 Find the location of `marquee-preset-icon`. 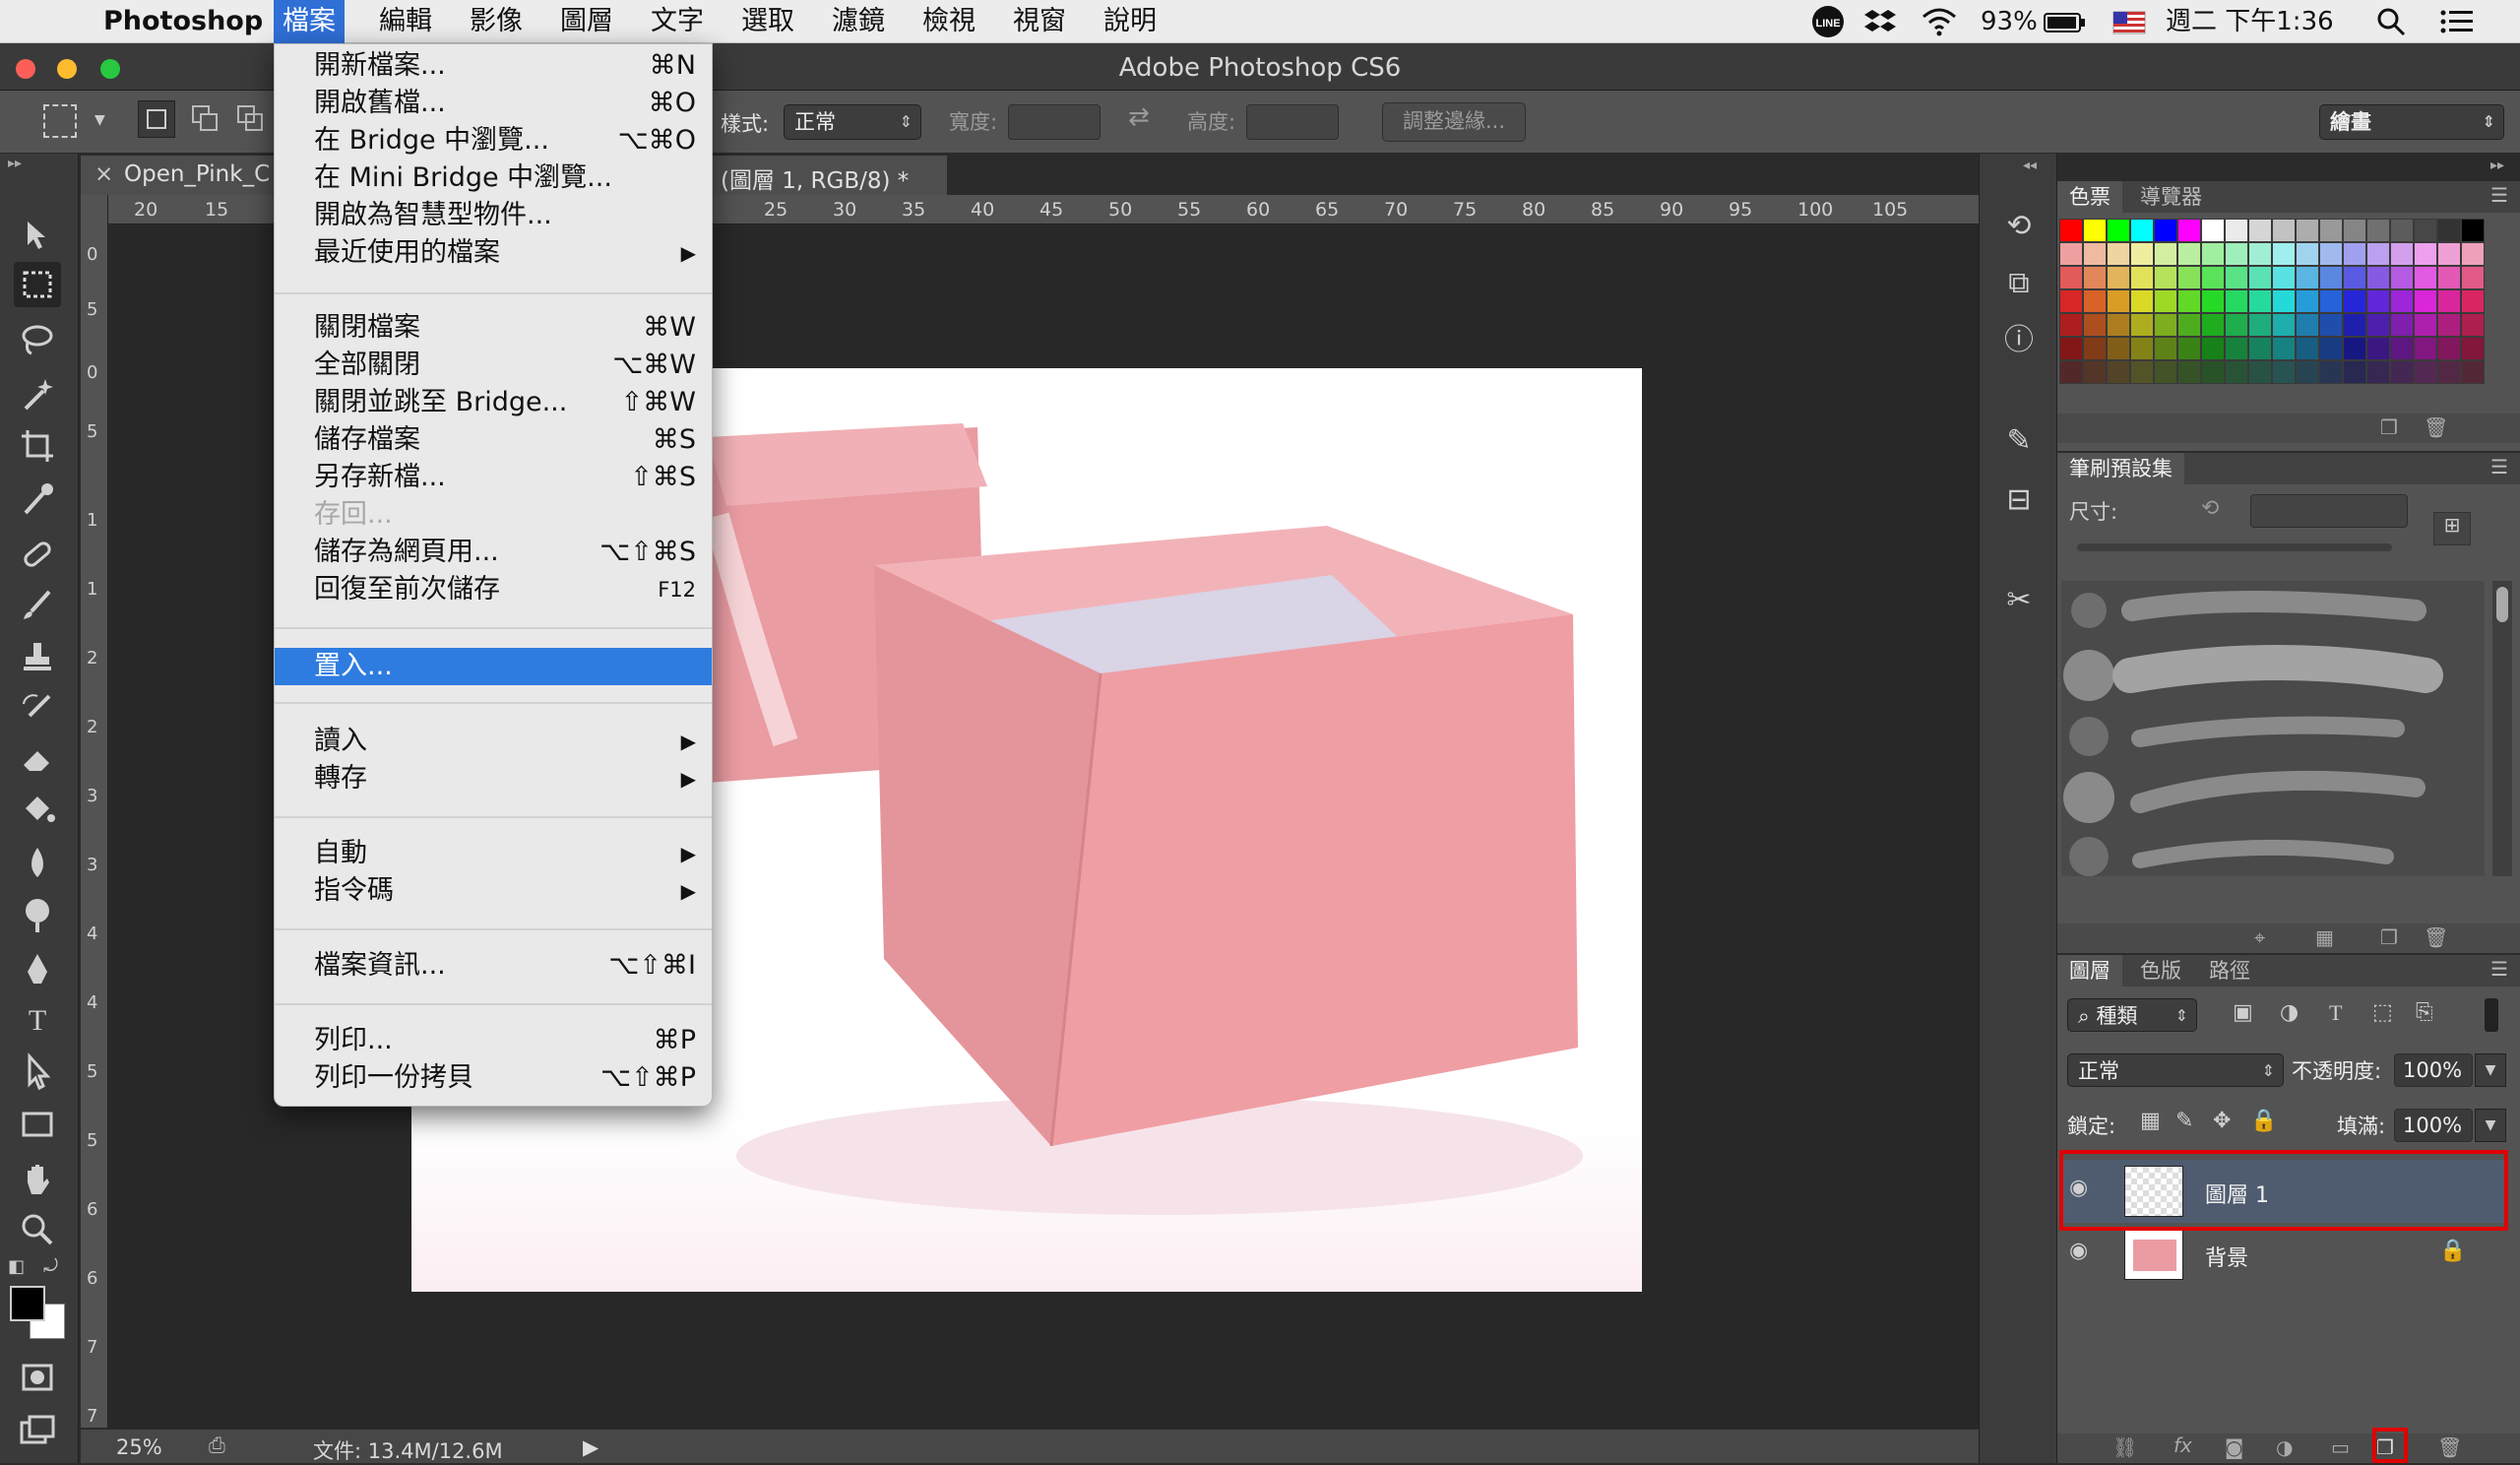

marquee-preset-icon is located at coordinates (60, 121).